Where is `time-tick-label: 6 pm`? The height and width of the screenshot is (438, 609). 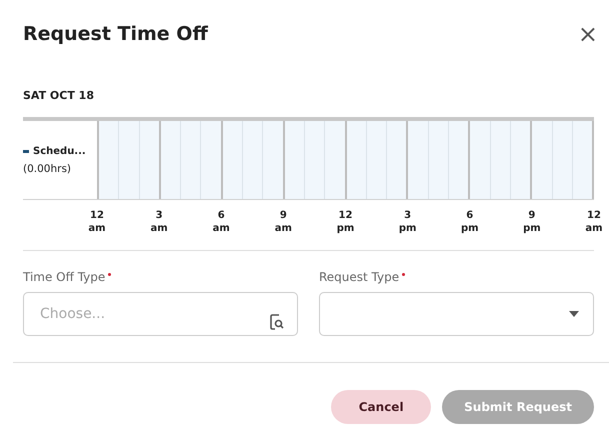 time-tick-label: 6 pm is located at coordinates (469, 222).